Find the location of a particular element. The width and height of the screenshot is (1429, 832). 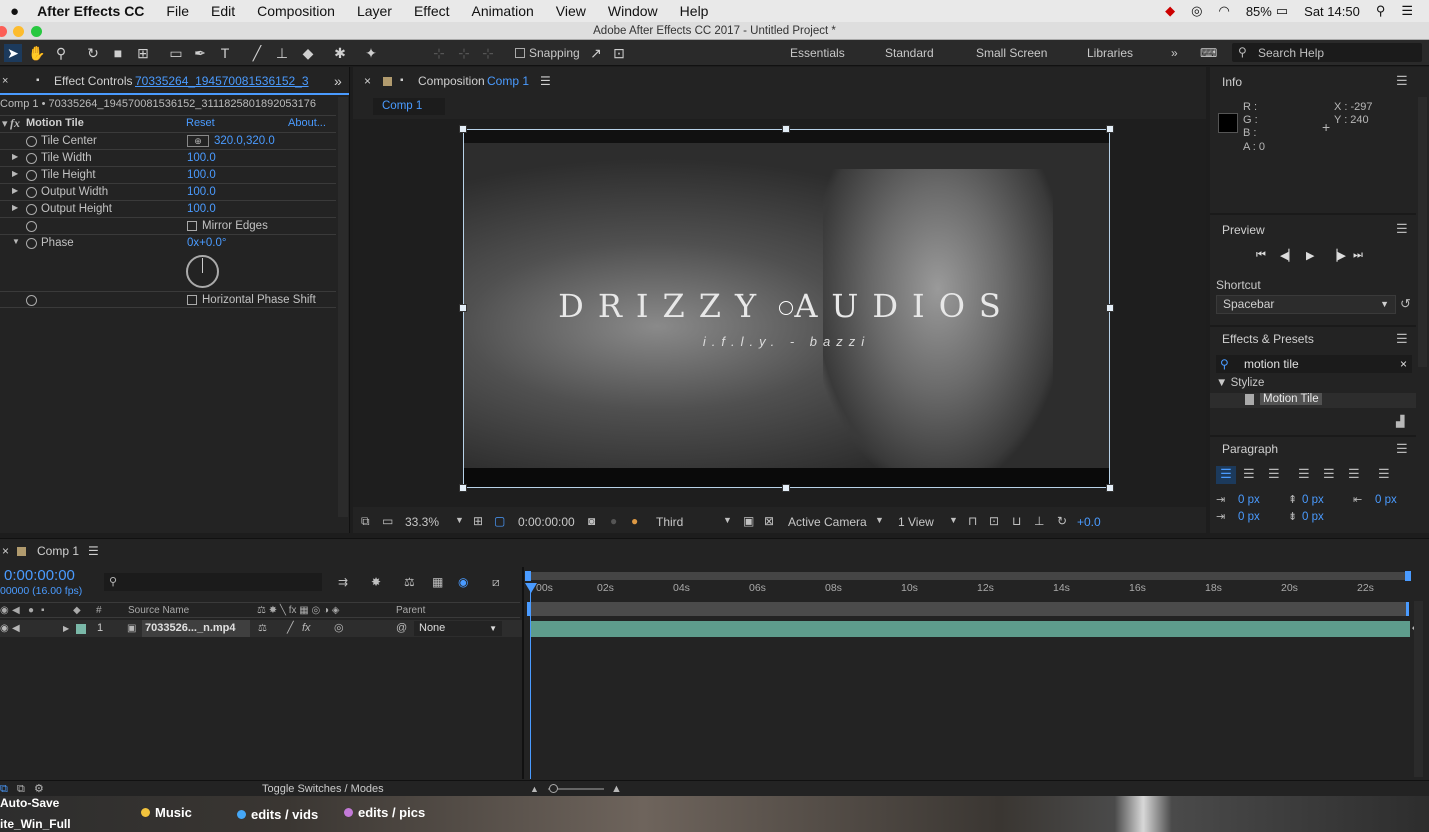

roto-brush-tool-icon: ✱ is located at coordinates (340, 53).